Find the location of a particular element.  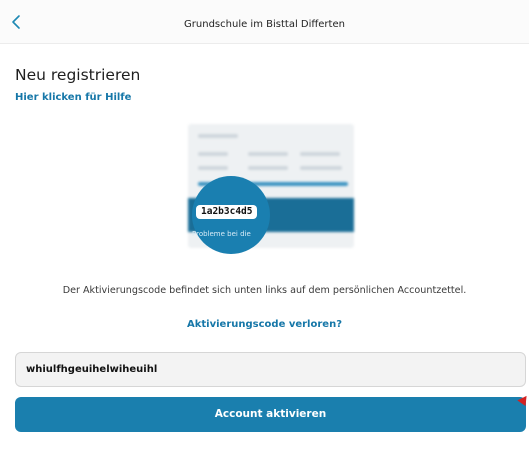

sample-code: 1a2b3c4d5 is located at coordinates (227, 212).